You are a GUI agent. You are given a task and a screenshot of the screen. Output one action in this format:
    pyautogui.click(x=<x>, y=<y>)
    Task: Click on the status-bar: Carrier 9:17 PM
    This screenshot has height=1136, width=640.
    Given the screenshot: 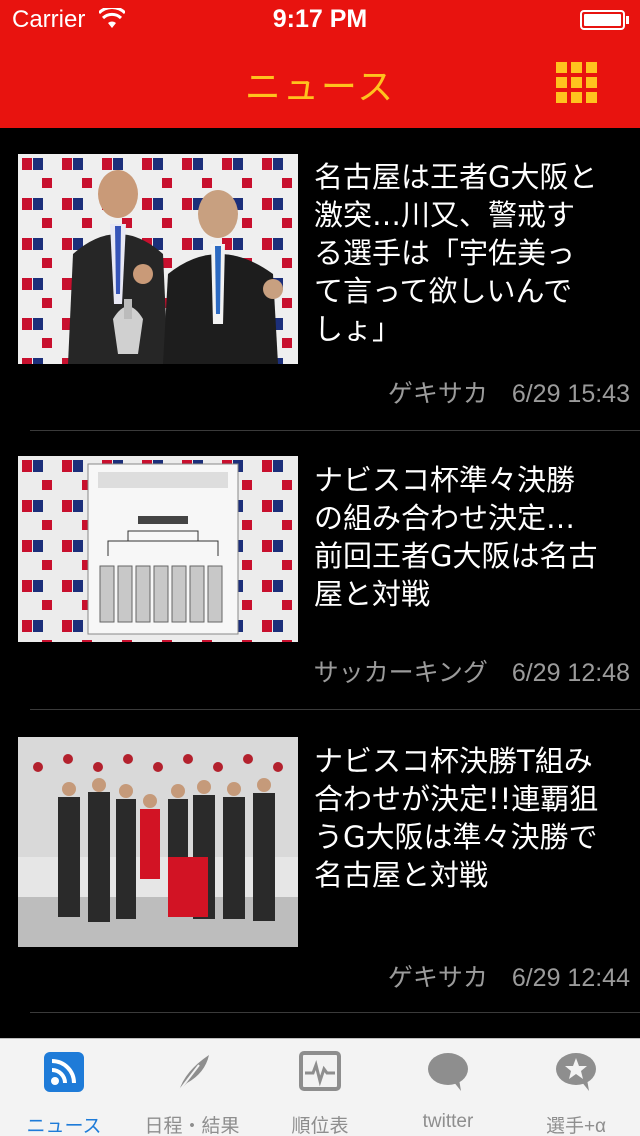 What is the action you would take?
    pyautogui.click(x=320, y=20)
    